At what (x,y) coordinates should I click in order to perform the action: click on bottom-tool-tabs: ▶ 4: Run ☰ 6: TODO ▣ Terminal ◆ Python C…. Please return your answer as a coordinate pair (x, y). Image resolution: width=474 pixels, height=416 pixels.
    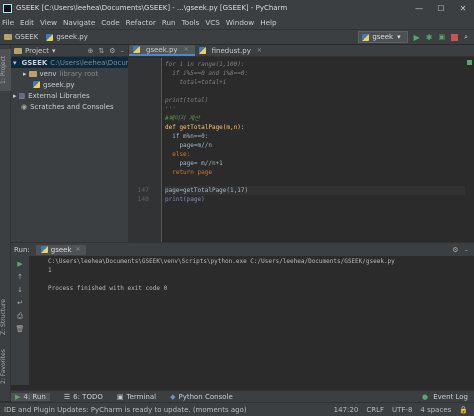
    Looking at the image, I should click on (242, 396).